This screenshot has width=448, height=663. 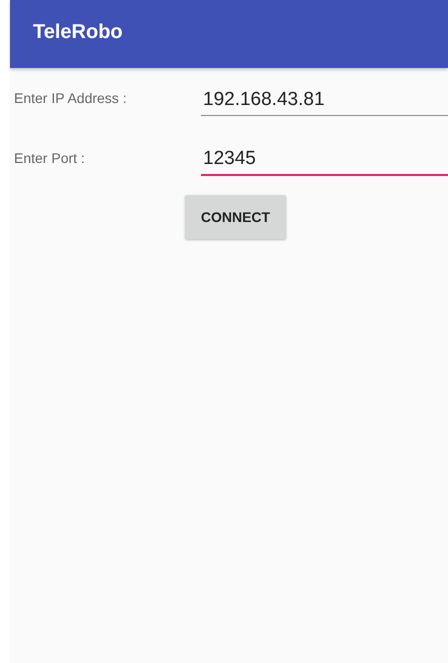 I want to click on input-field: 12345, so click(x=324, y=162).